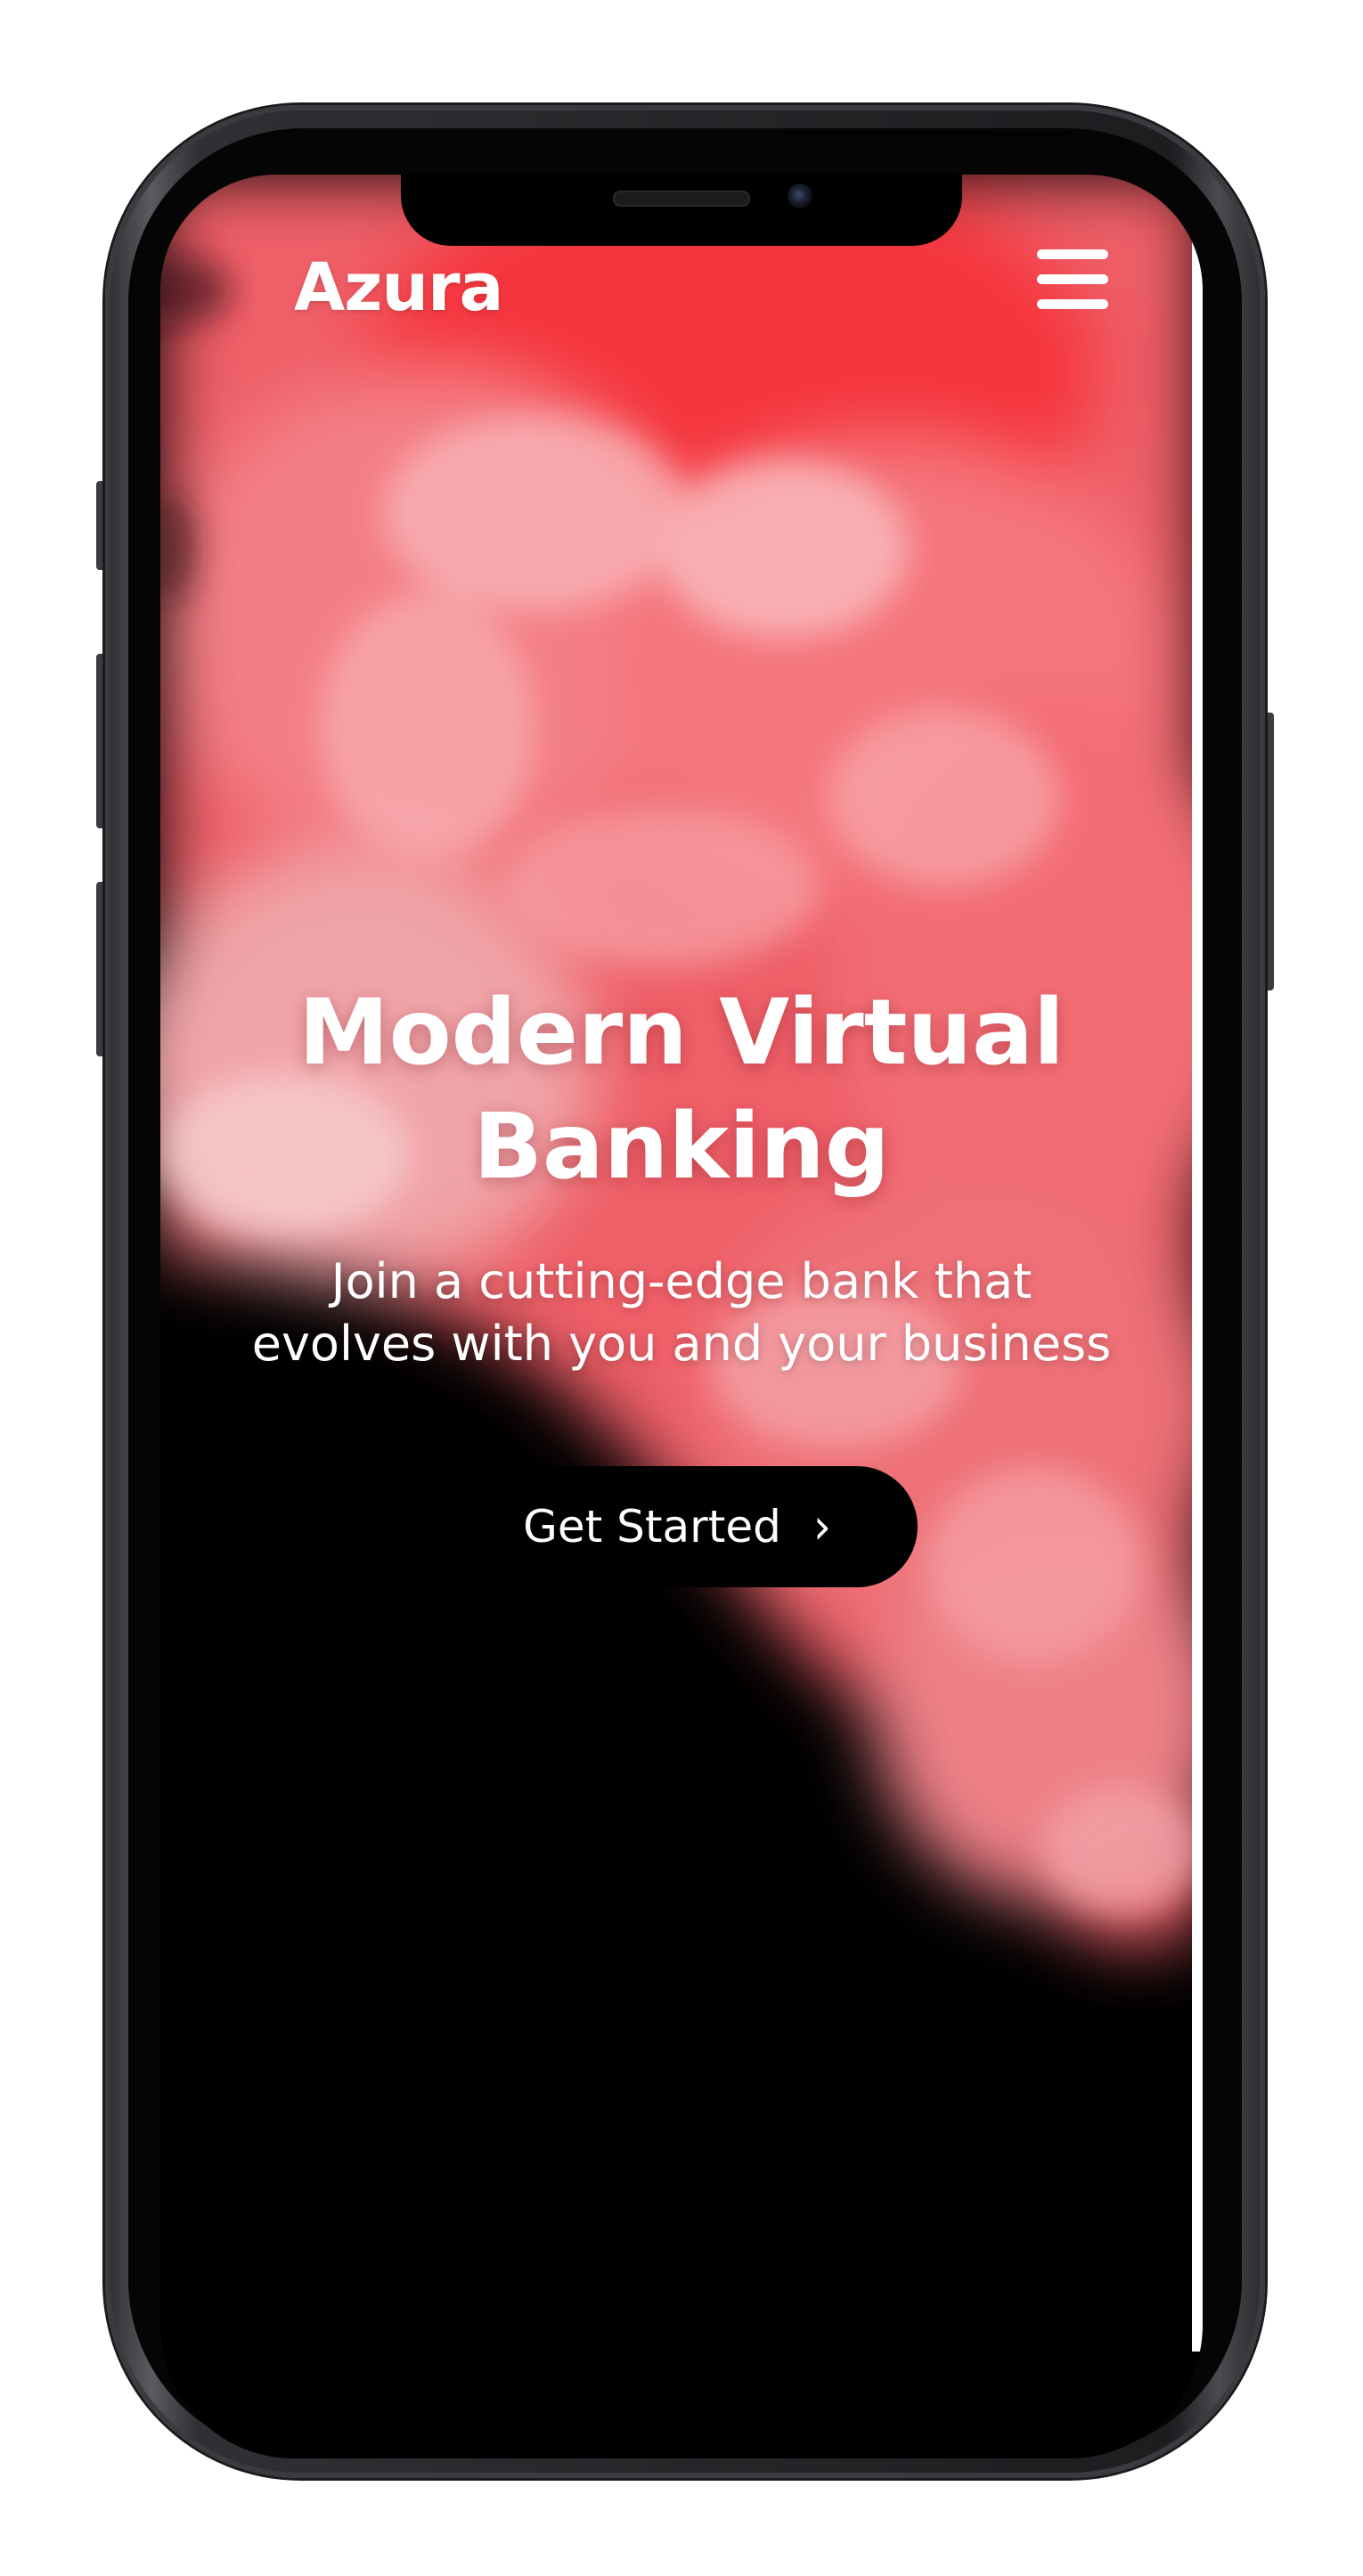 The width and height of the screenshot is (1363, 2576). What do you see at coordinates (821, 1527) in the screenshot?
I see `chevron-right-icon: ›` at bounding box center [821, 1527].